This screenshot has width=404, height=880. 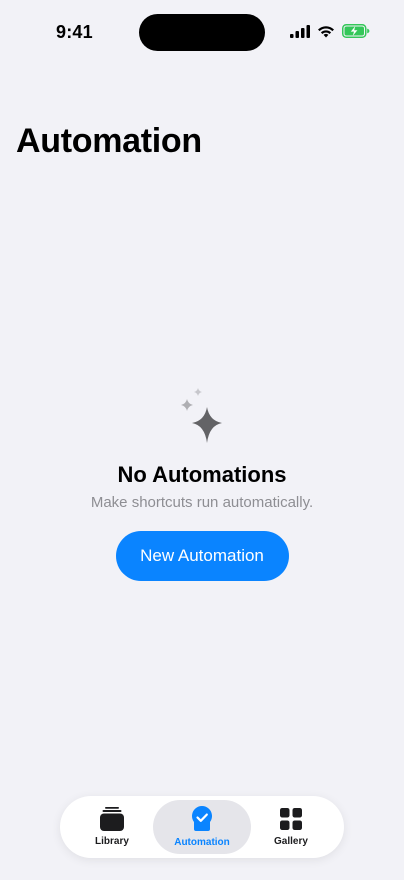 I want to click on library-stack-icon, so click(x=112, y=819).